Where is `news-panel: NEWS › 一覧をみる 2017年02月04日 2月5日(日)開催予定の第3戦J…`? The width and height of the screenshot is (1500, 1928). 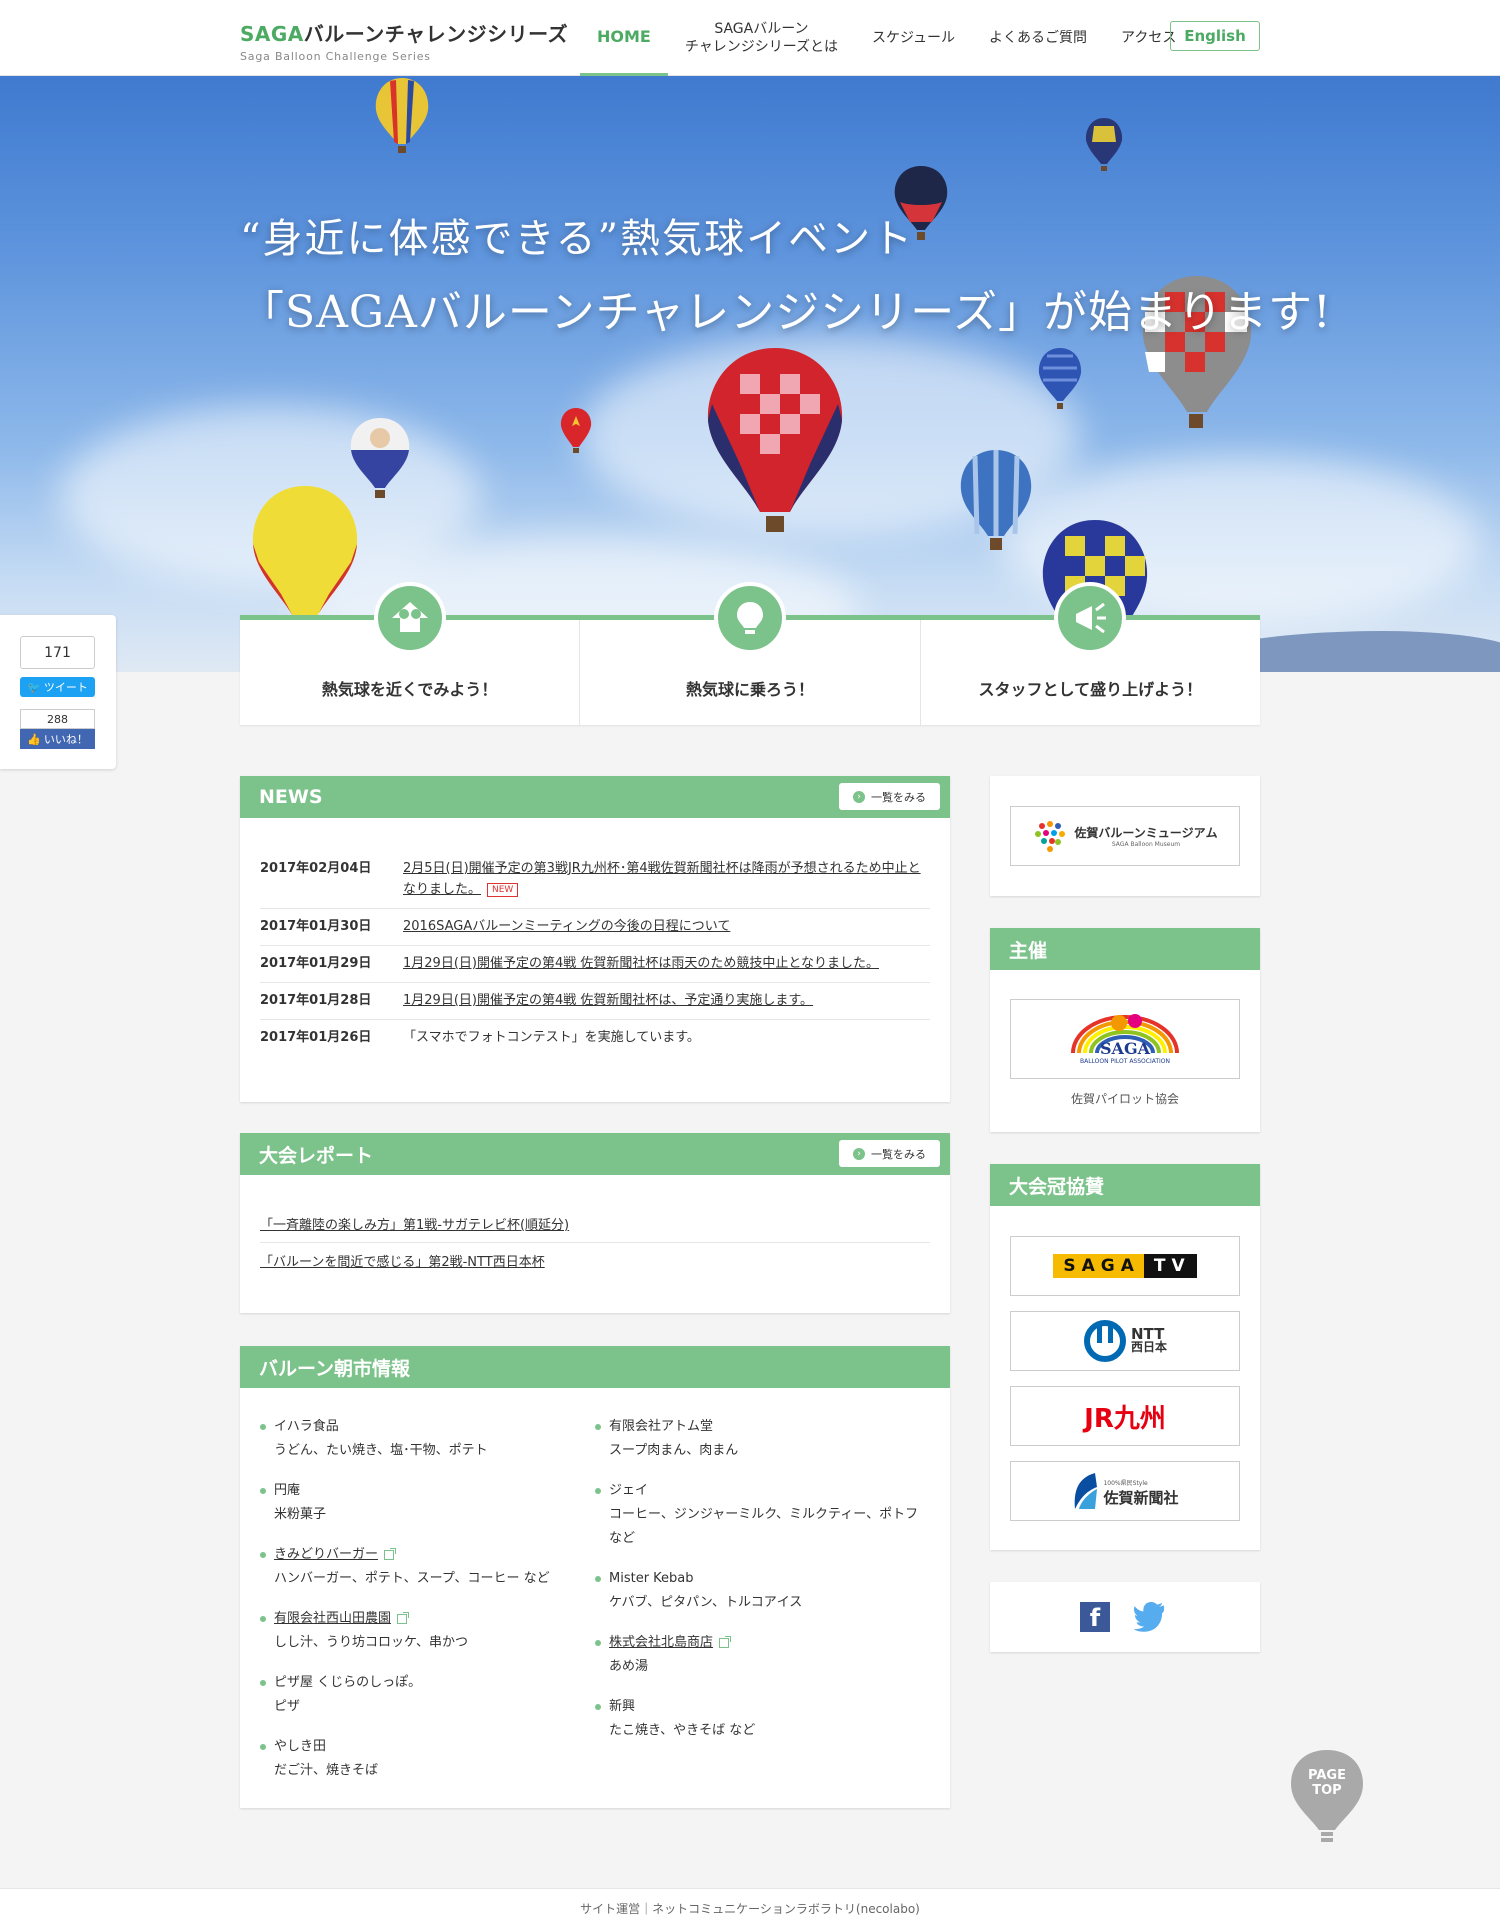 news-panel: NEWS › 一覧をみる 2017年02月04日 2月5日(日)開催予定の第3戦J… is located at coordinates (595, 939).